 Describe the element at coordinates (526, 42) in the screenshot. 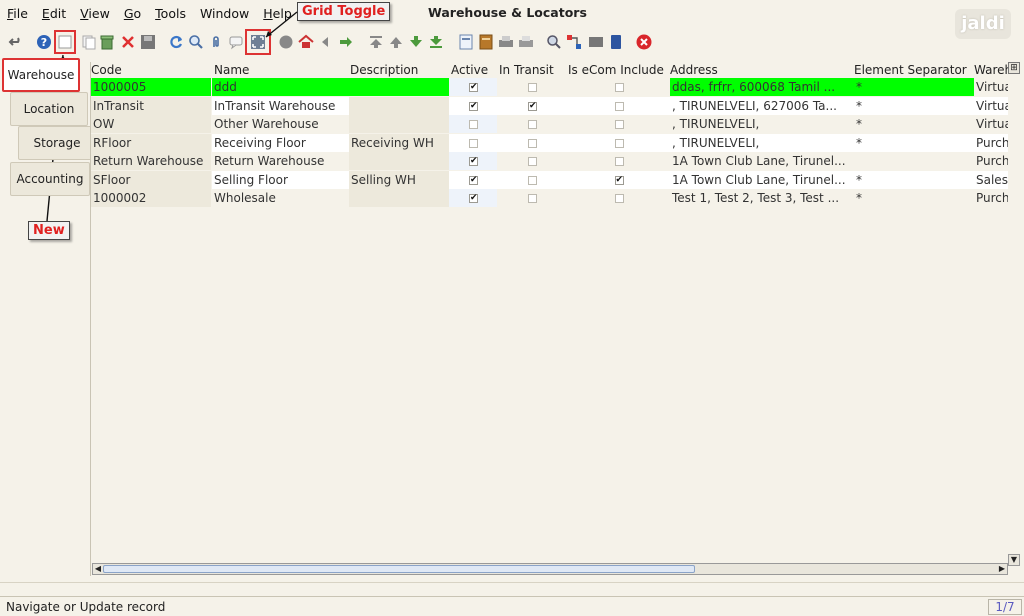

I see `print-icon` at that location.